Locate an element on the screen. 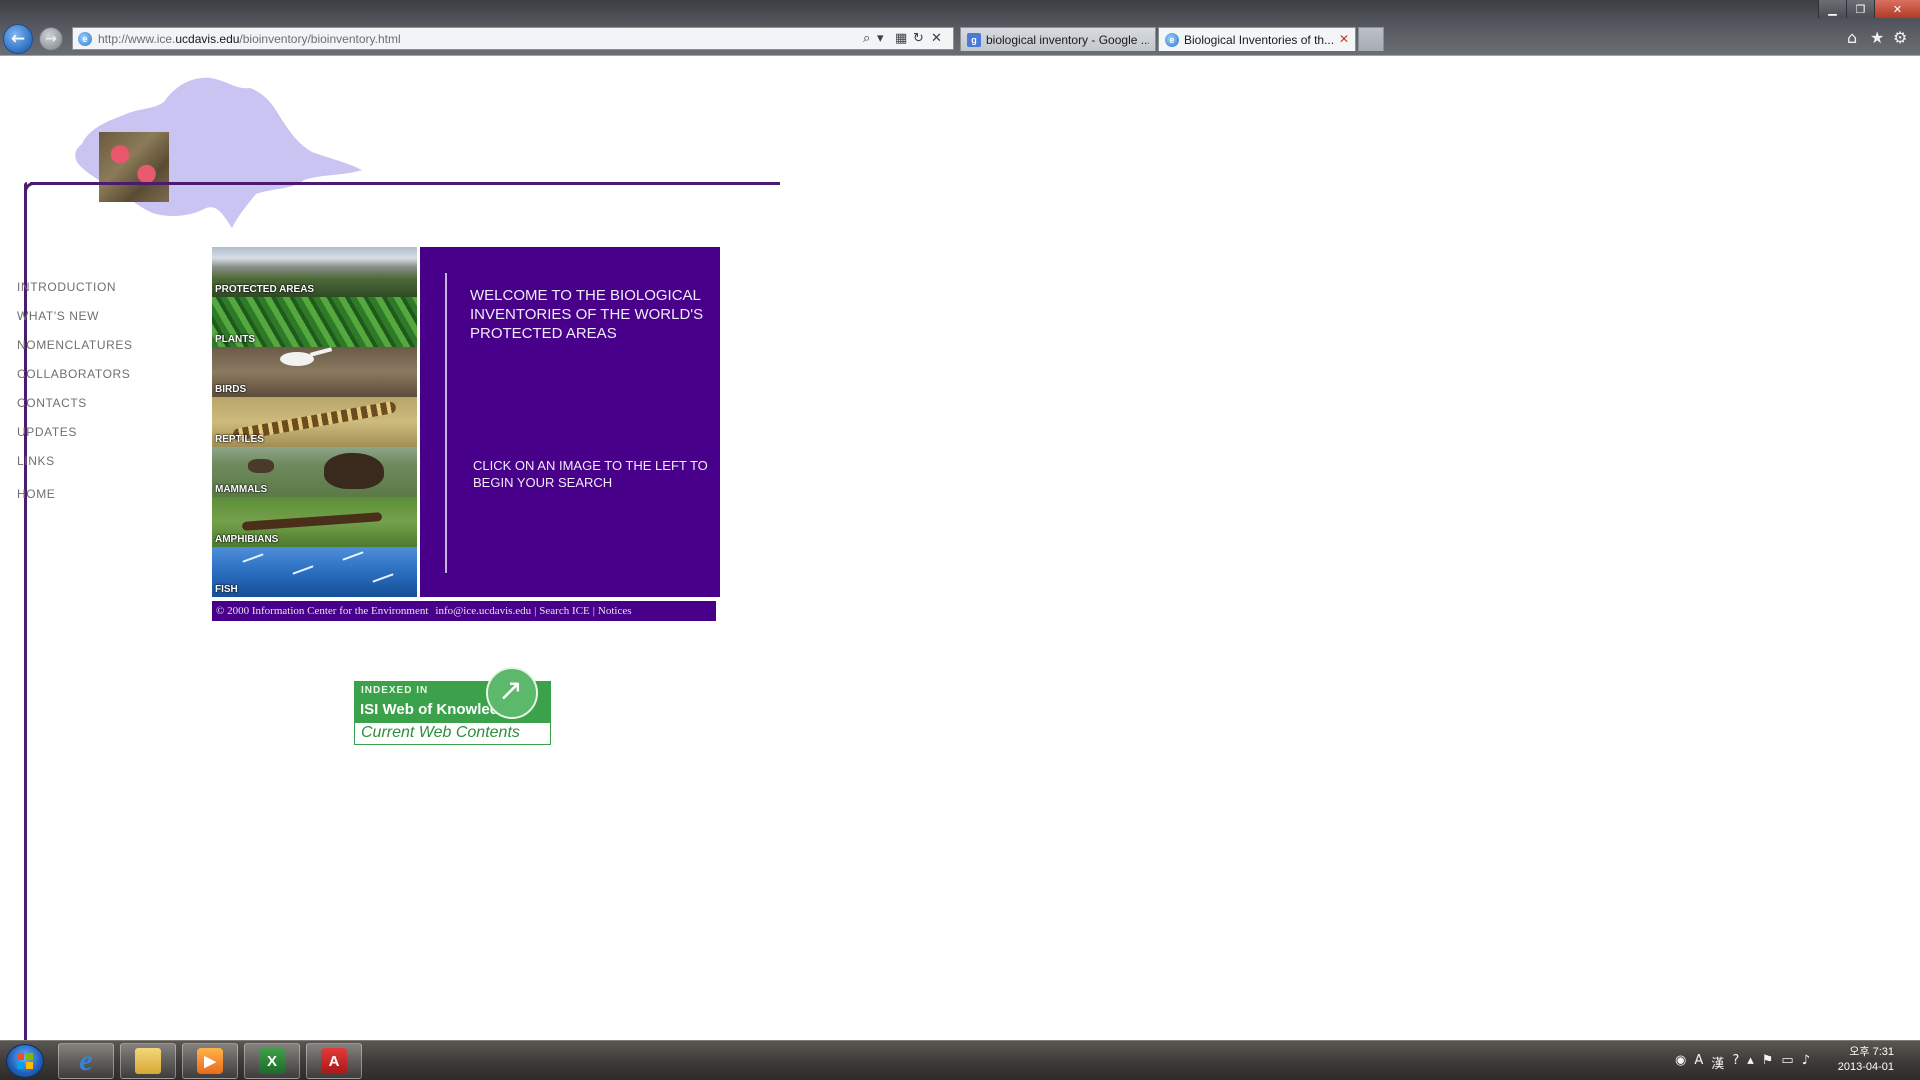  window-controls: ▁ ❐ ✕ is located at coordinates (1869, 9).